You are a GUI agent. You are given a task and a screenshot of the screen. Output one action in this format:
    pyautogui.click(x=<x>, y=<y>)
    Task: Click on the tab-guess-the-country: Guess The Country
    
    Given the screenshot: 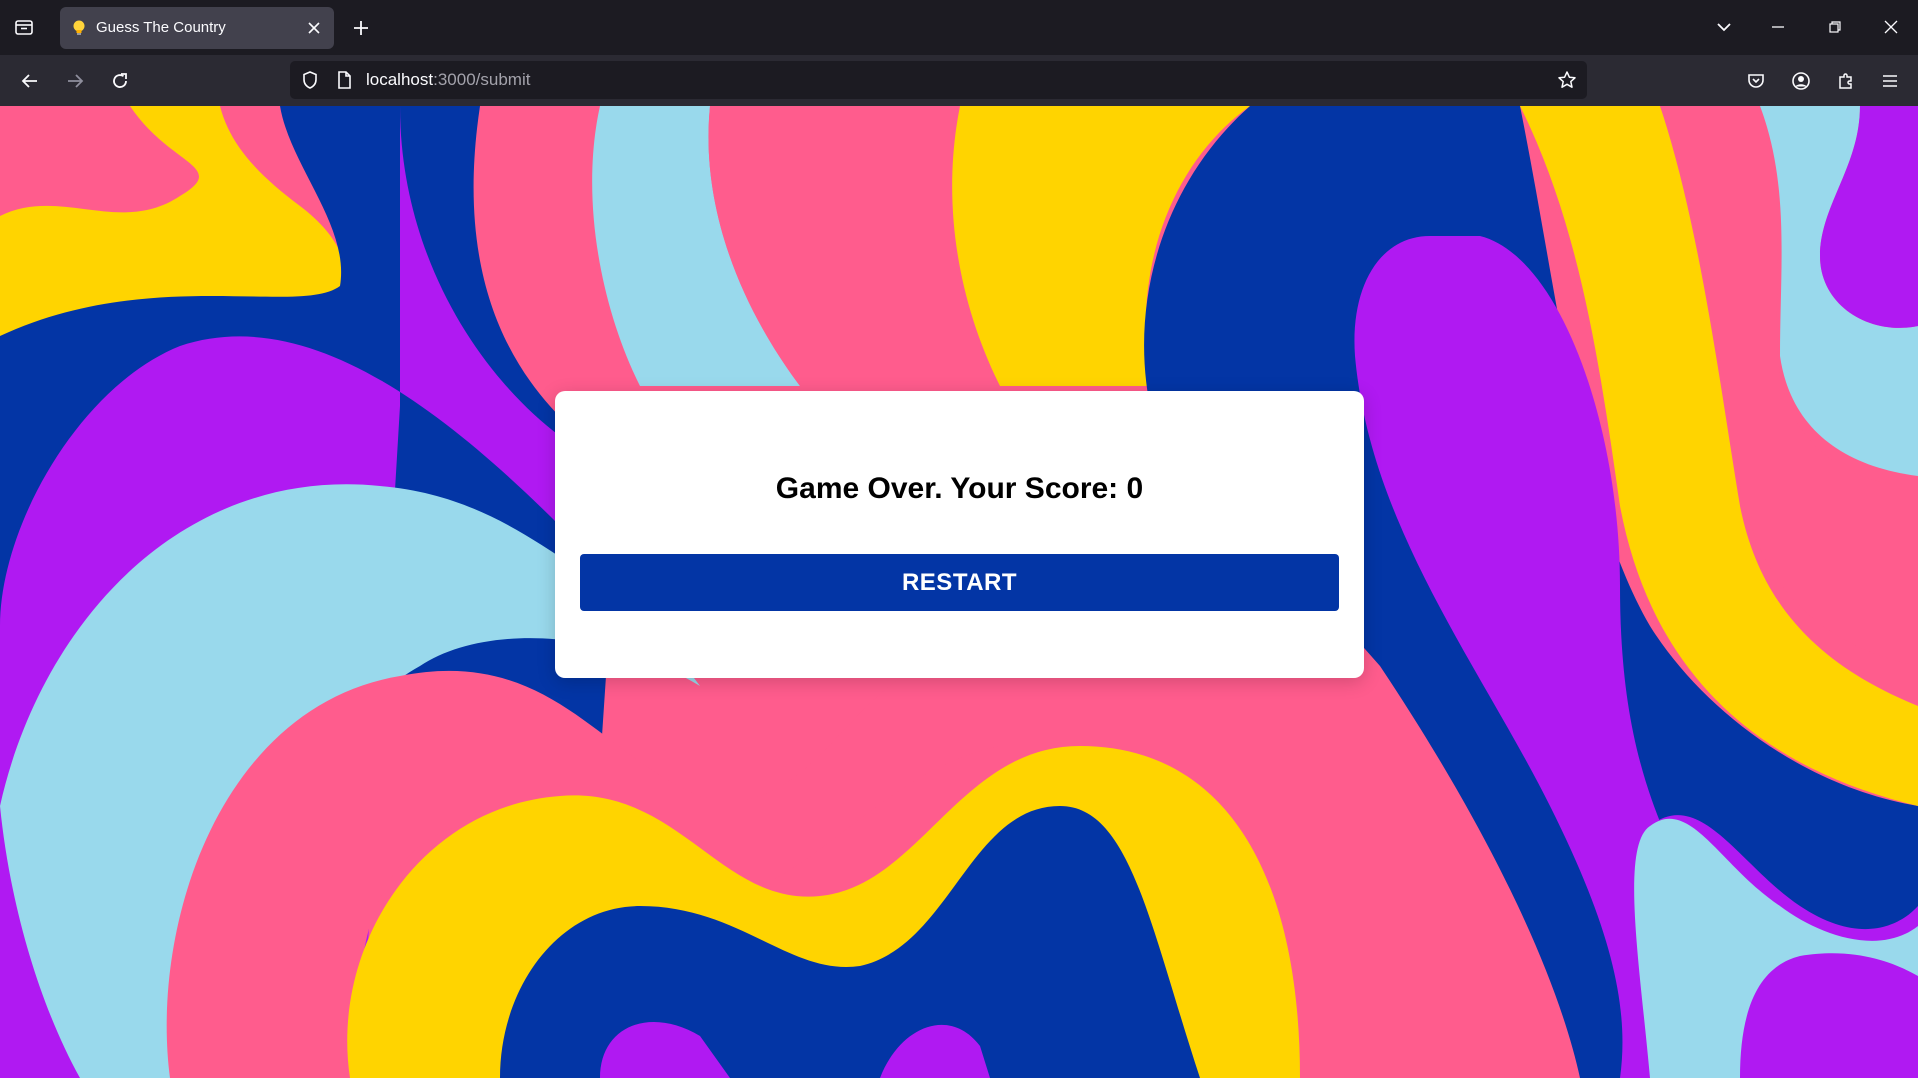 What is the action you would take?
    pyautogui.click(x=197, y=28)
    